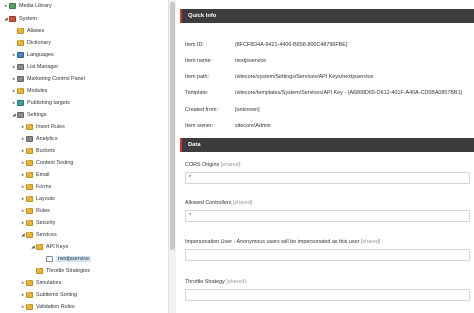  What do you see at coordinates (29, 139) in the screenshot?
I see `analytics-icon` at bounding box center [29, 139].